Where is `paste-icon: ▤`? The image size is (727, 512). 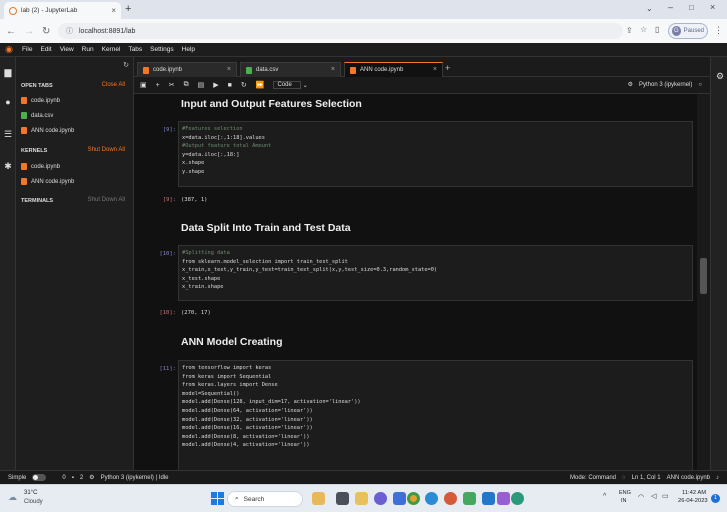
paste-icon: ▤ is located at coordinates (201, 85).